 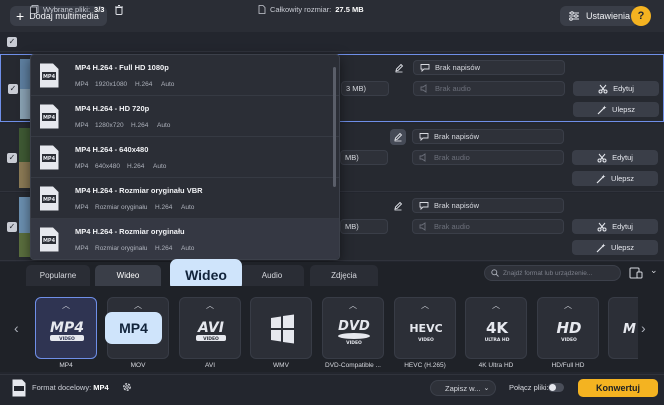 I want to click on tab-audio: Audio, so click(x=272, y=275).